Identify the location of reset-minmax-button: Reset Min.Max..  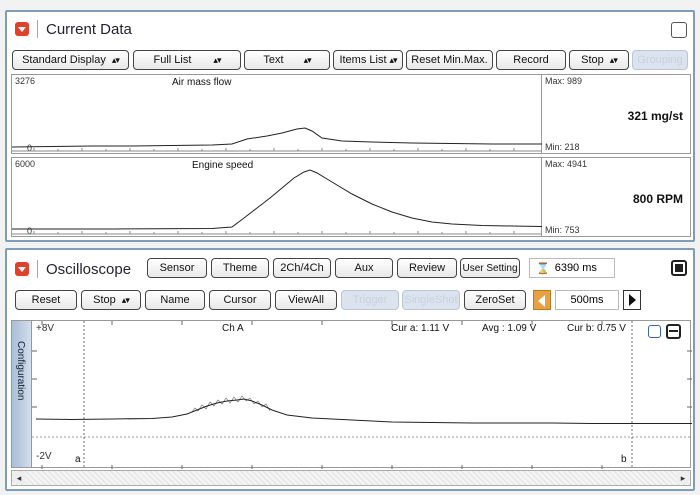
(449, 60).